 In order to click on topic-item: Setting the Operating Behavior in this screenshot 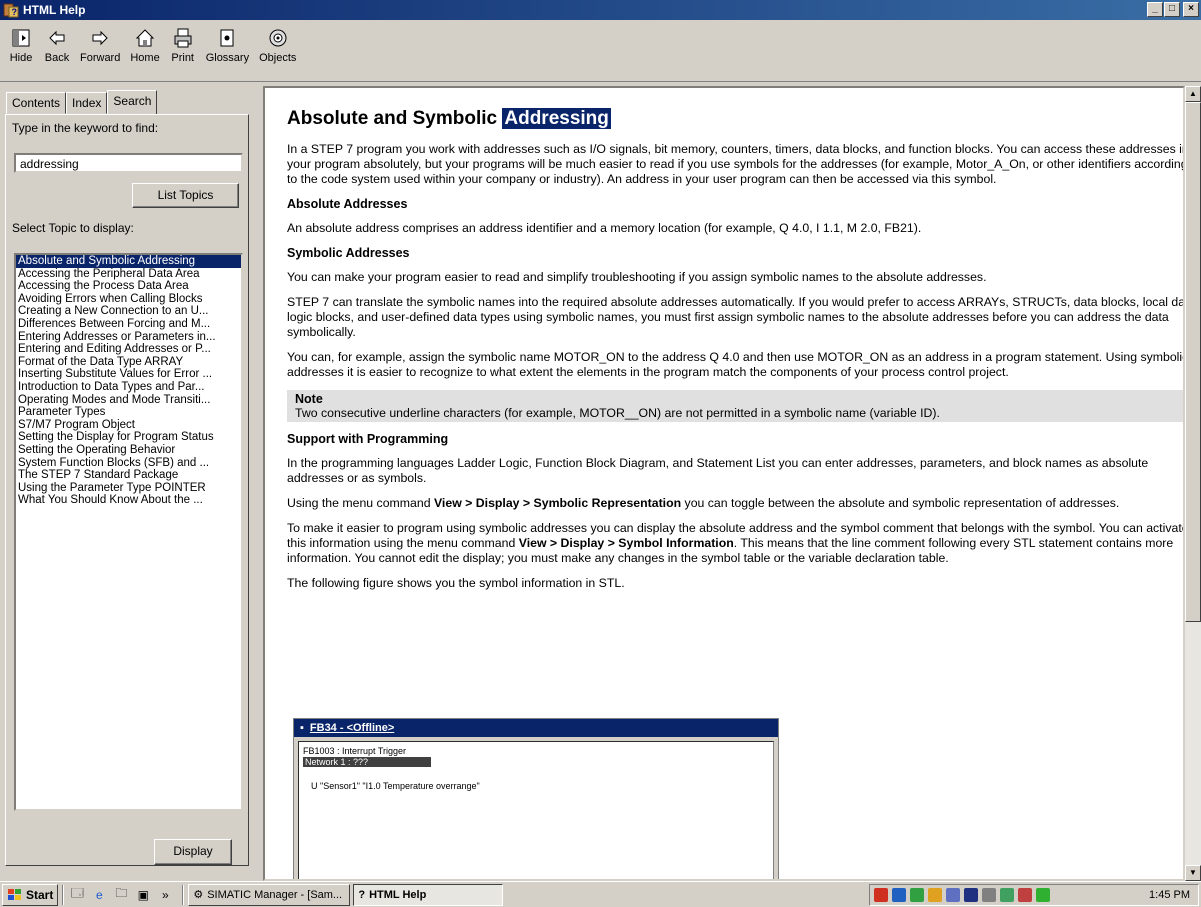, I will do `click(128, 450)`.